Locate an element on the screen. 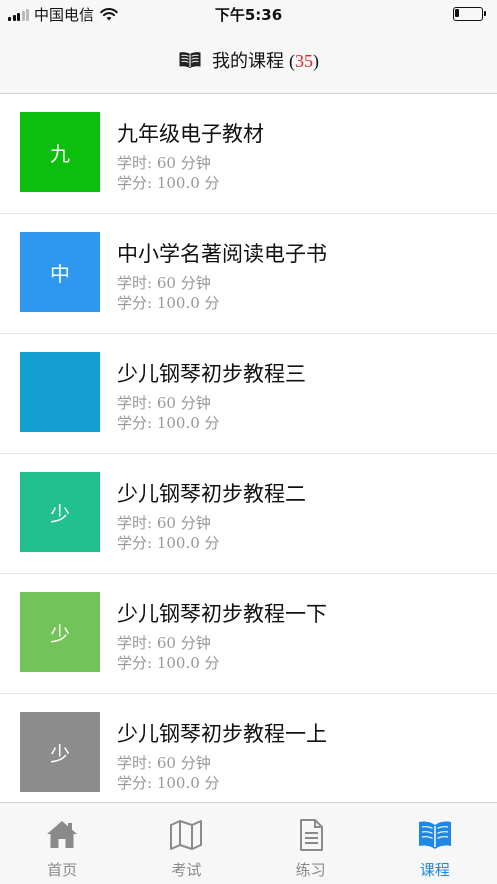 The height and width of the screenshot is (884, 497). map-icon is located at coordinates (186, 835).